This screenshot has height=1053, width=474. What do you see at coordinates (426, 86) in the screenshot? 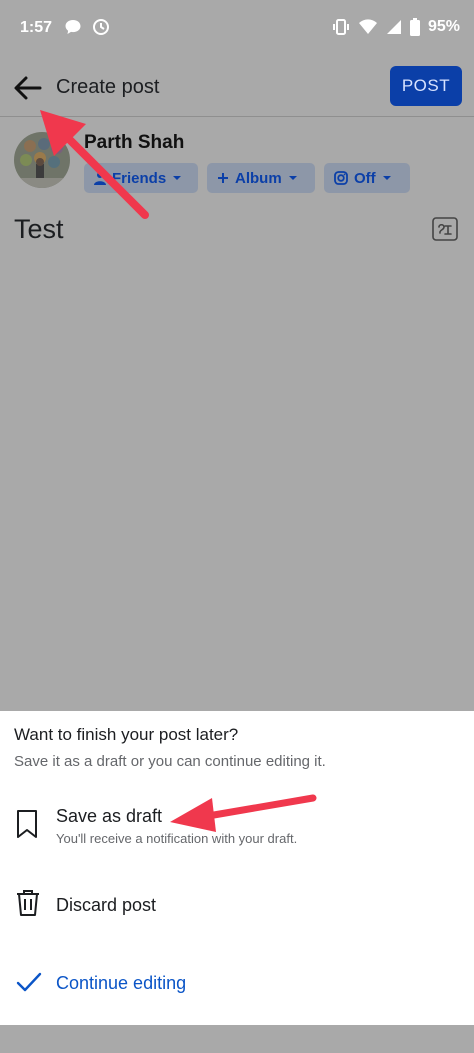
I see `post-button: POST` at bounding box center [426, 86].